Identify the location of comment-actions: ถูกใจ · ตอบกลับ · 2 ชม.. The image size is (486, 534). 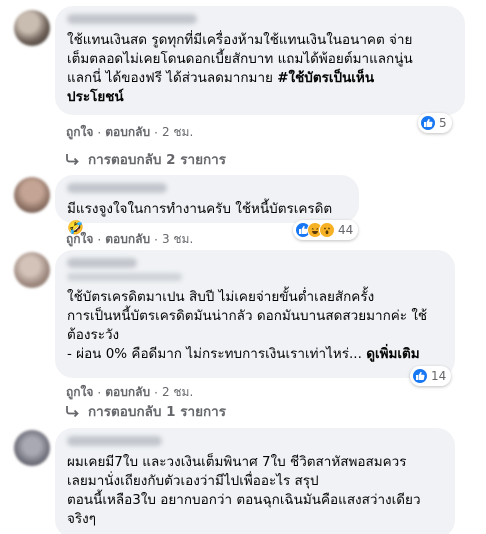
(129, 132).